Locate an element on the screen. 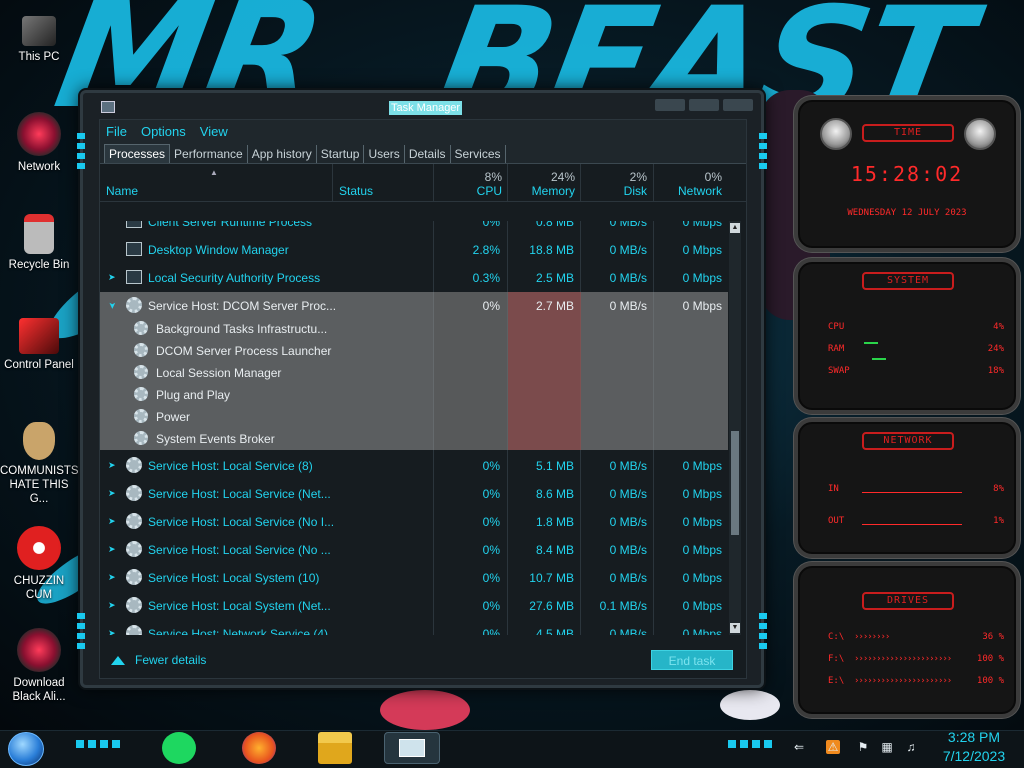 The image size is (1024, 768). desktop-icon-this-pc: This PC is located at coordinates (39, 38).